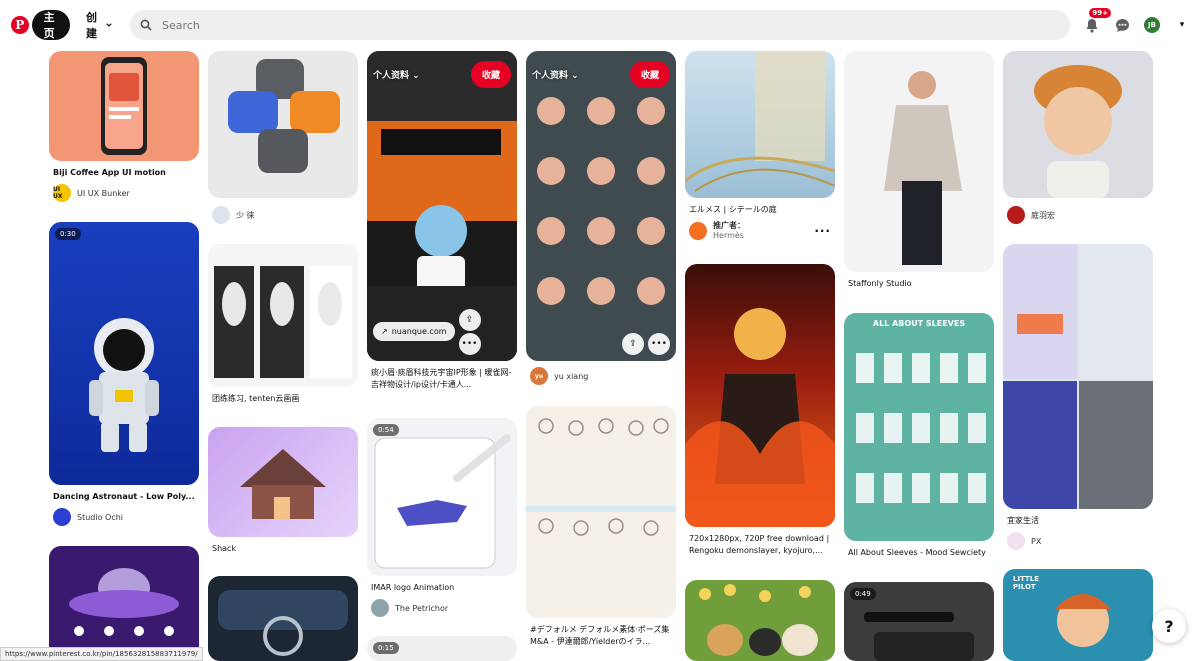 This screenshot has height=661, width=1200. I want to click on create-button: 创建, so click(99, 25).